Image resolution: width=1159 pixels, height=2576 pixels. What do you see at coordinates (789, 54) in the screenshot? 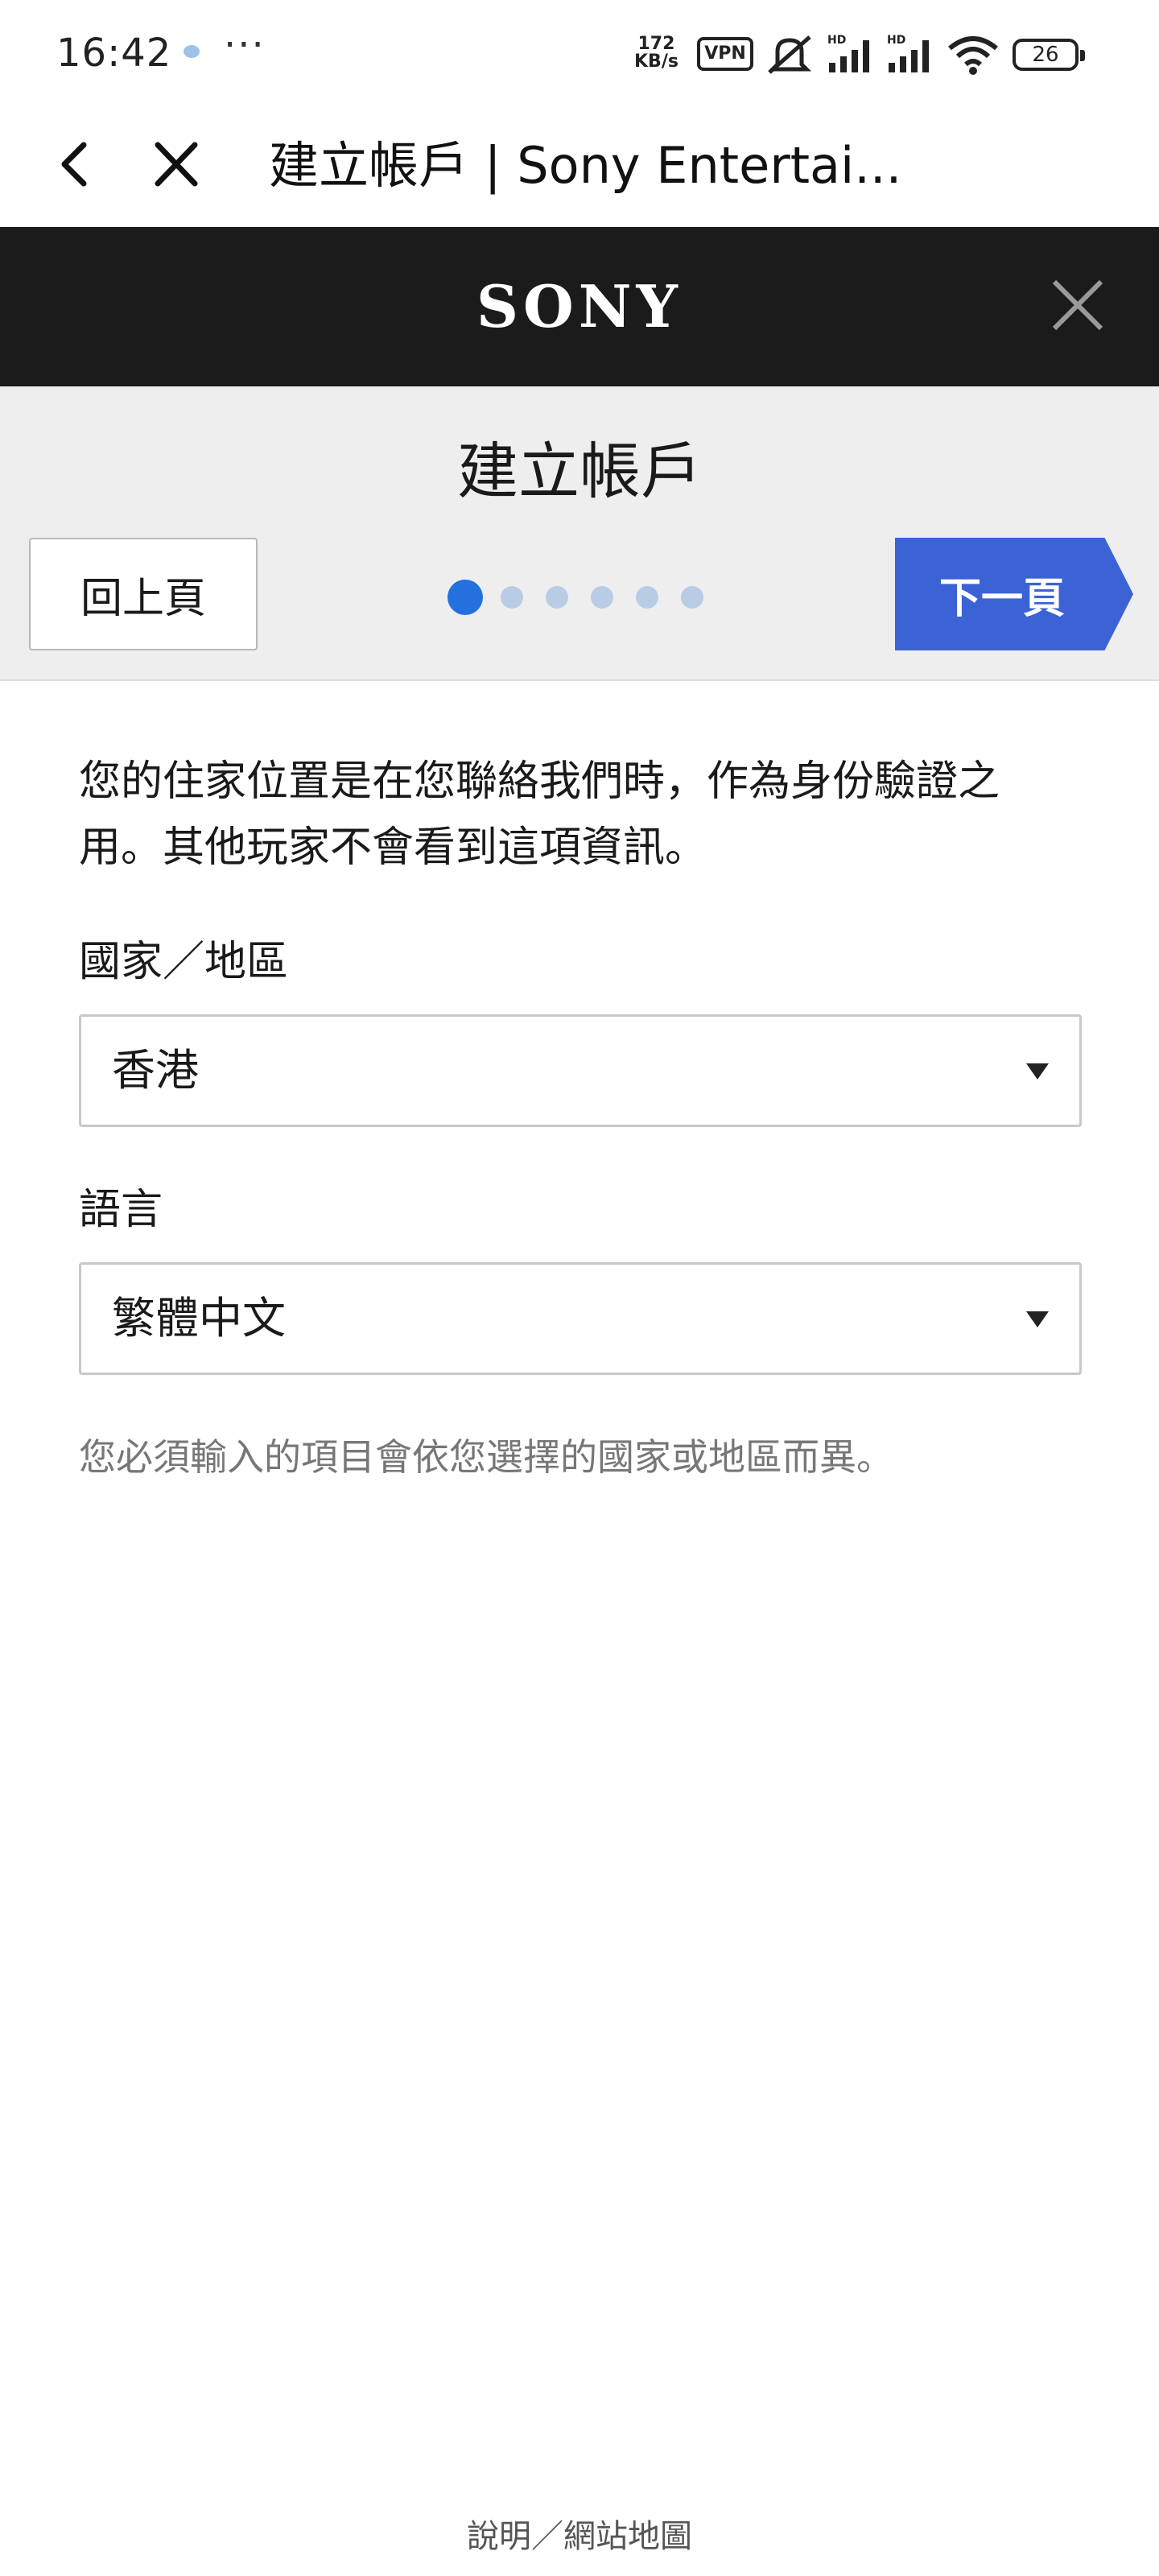
I see `mute-icon` at bounding box center [789, 54].